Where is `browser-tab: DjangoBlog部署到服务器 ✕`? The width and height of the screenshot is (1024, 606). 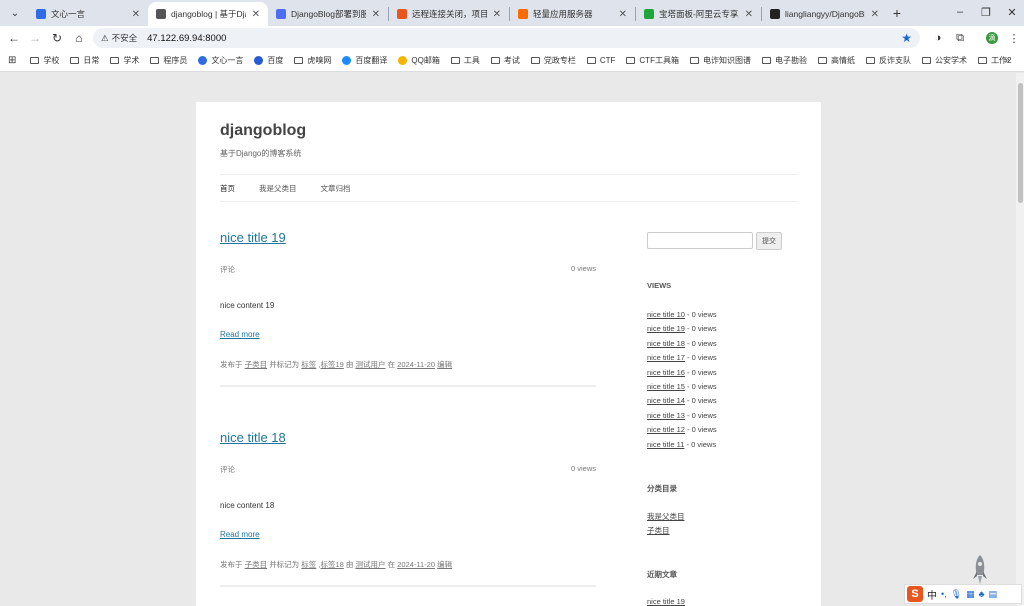 browser-tab: DjangoBlog部署到服务器 ✕ is located at coordinates (328, 14).